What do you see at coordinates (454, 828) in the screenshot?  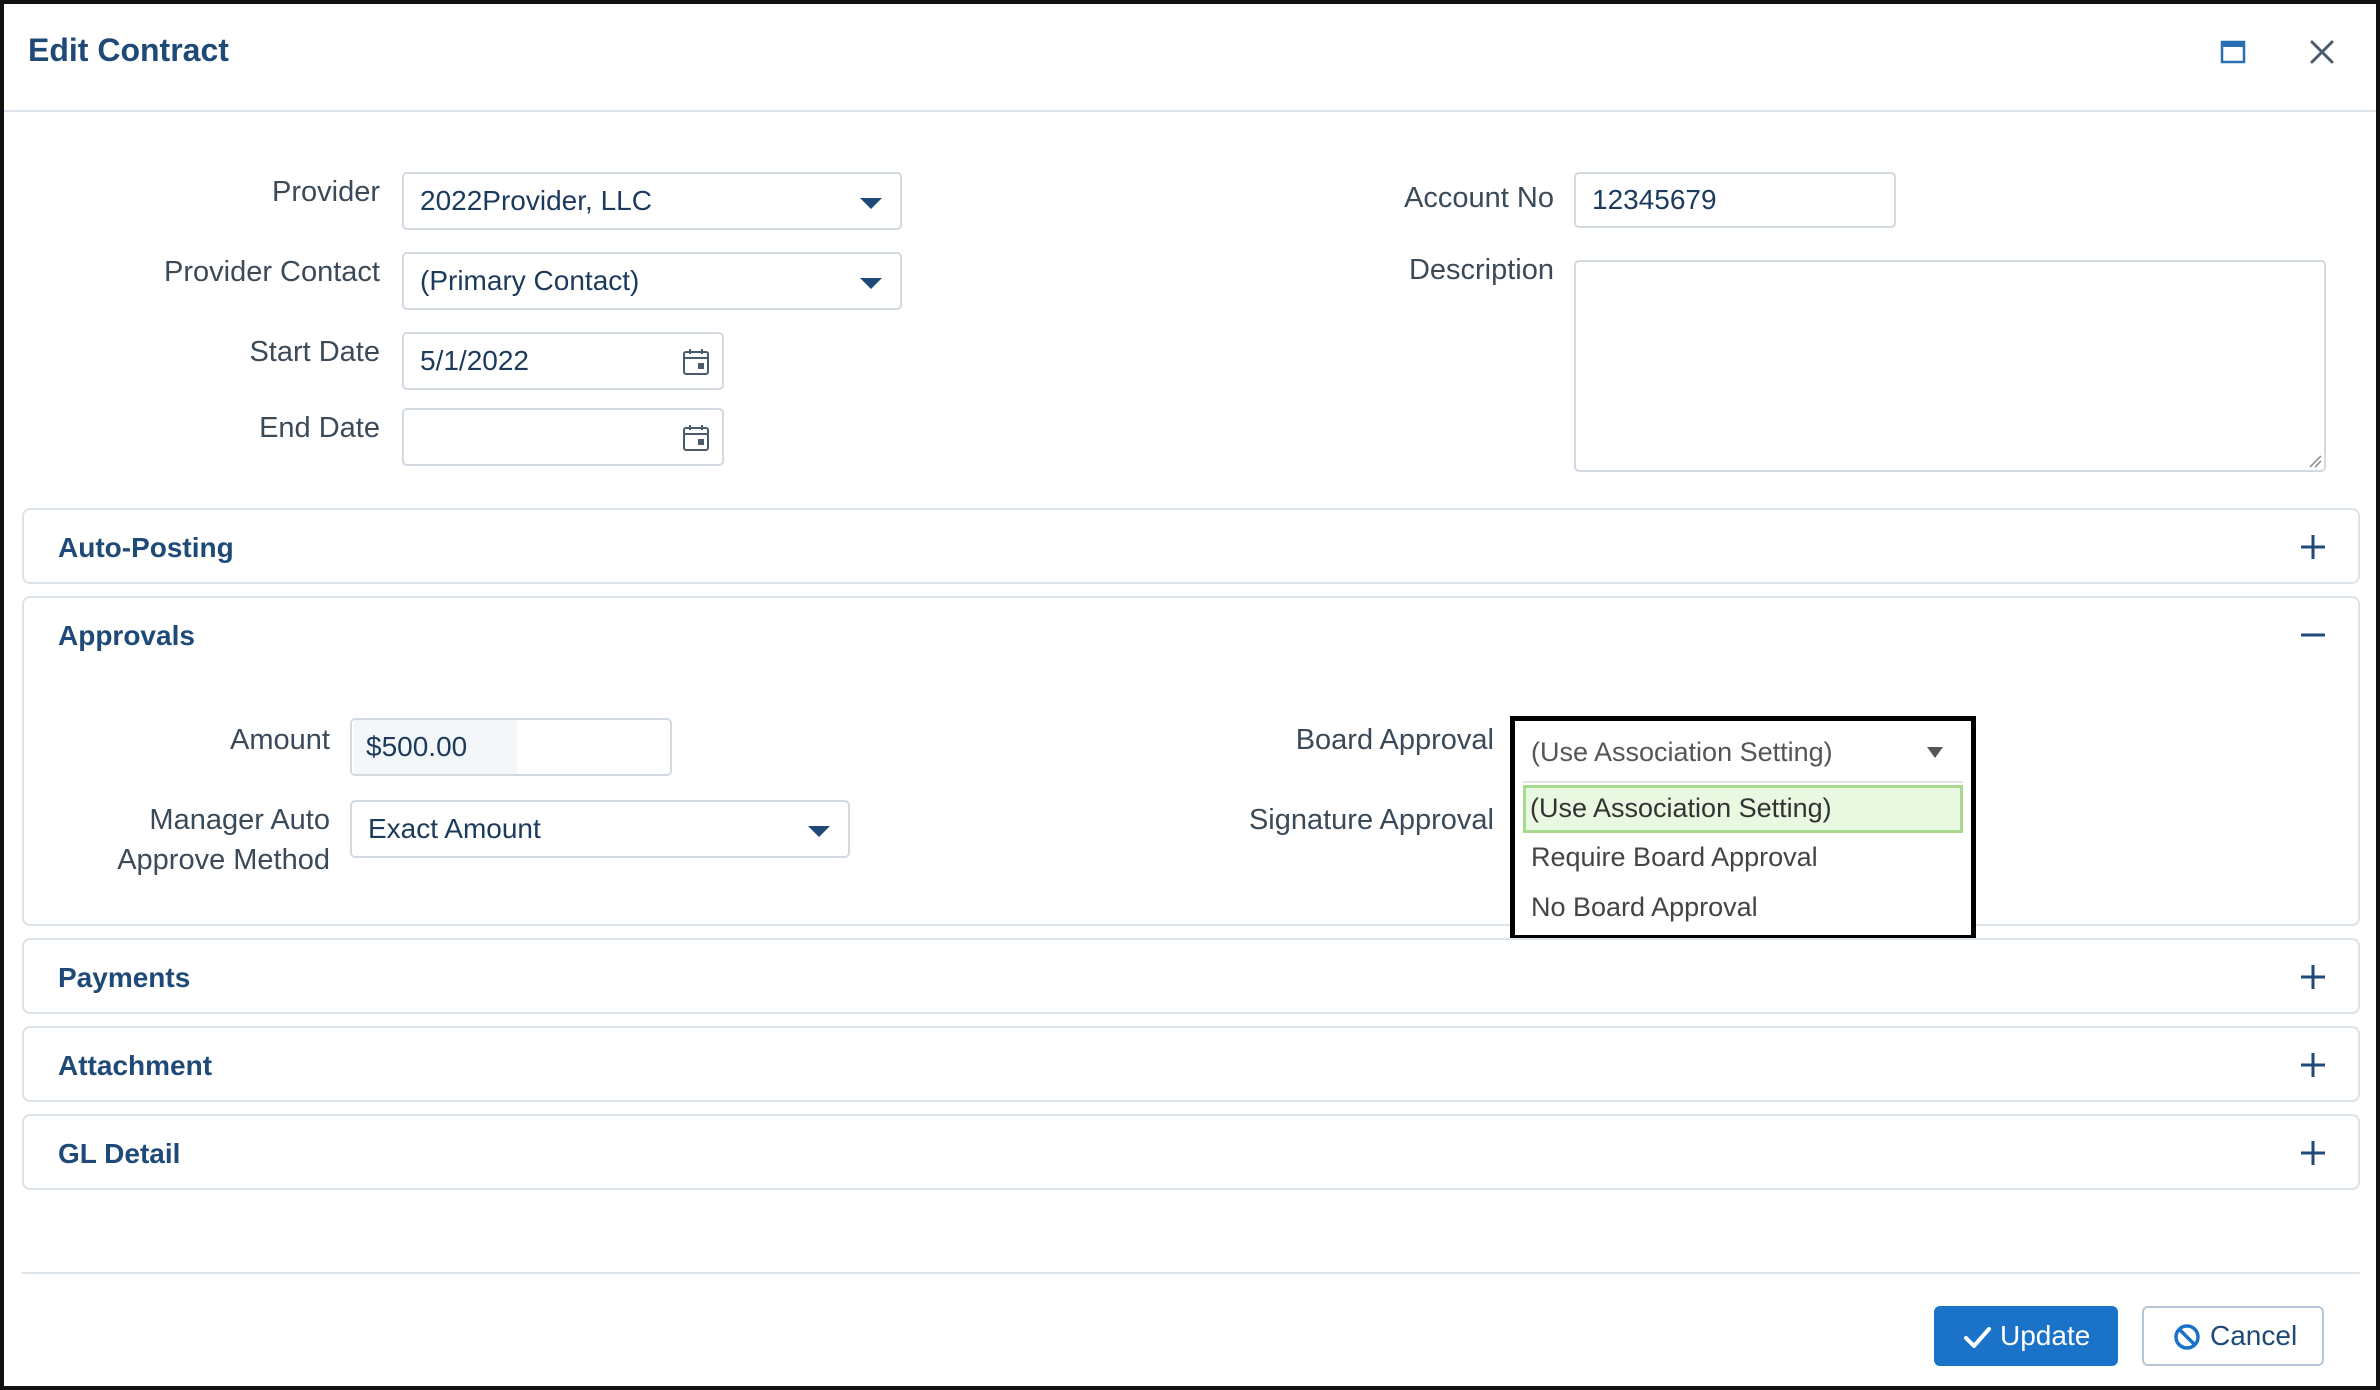 I see `manager-method-value: Exact Amount` at bounding box center [454, 828].